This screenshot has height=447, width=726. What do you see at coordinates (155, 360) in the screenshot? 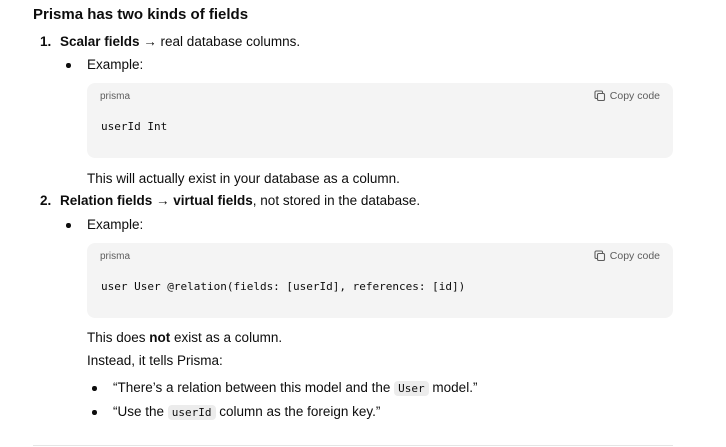
I see `item2-instead: Instead, it tells Prisma:` at bounding box center [155, 360].